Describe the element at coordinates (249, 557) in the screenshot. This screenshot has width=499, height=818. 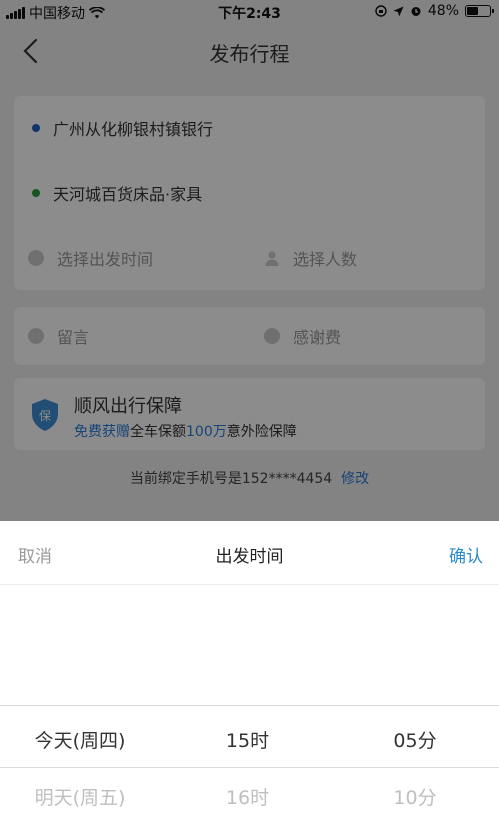
I see `picker-title: 出发时间` at that location.